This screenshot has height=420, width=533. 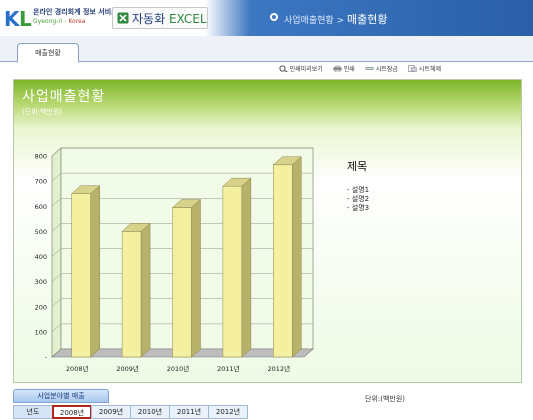 I want to click on x-tick-label: 2010년, so click(x=178, y=368).